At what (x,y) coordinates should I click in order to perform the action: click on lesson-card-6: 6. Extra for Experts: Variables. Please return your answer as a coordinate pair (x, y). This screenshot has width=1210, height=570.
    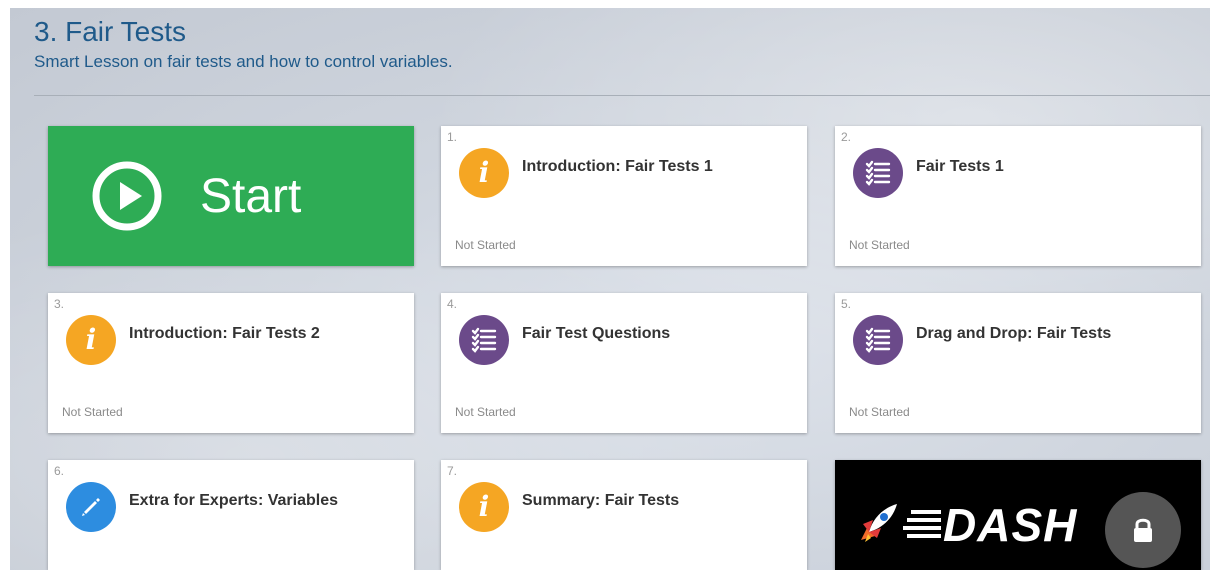
    Looking at the image, I should click on (231, 515).